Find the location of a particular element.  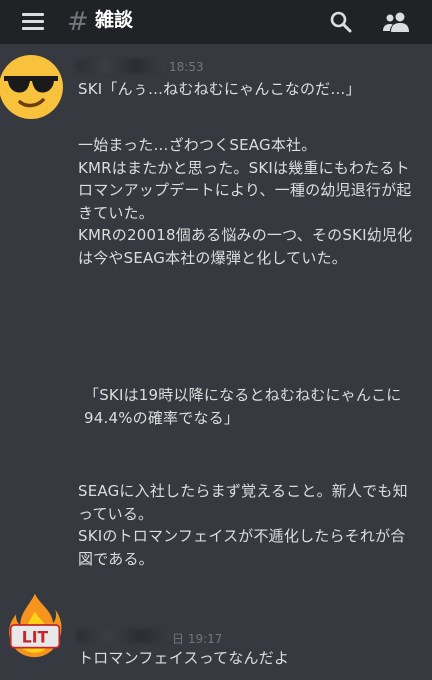

channel-title: 雑談 is located at coordinates (114, 20).